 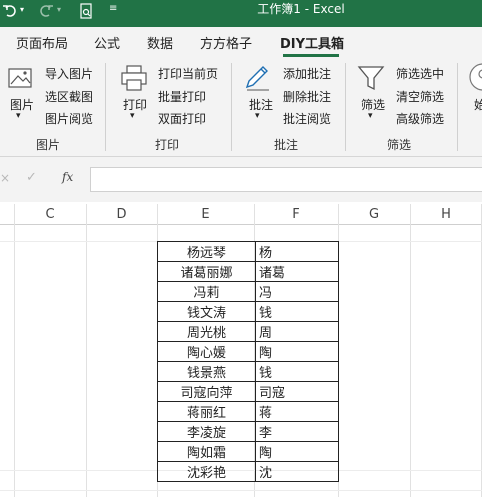 I want to click on table-row: 诸葛丽娜 诸葛, so click(x=248, y=271).